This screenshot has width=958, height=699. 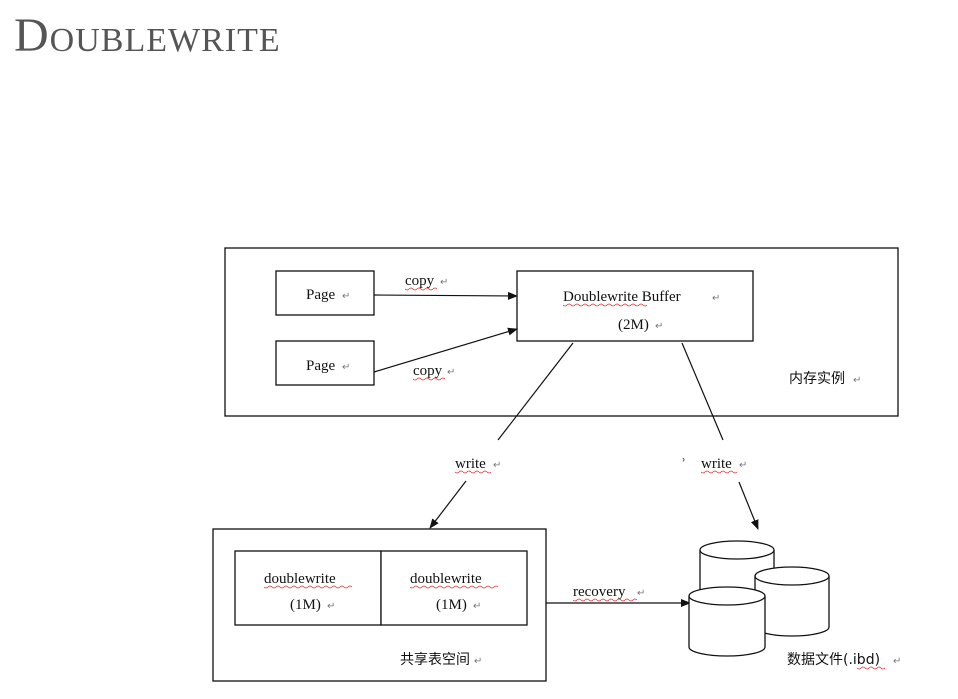 I want to click on copy-label-2: copy, so click(x=428, y=371).